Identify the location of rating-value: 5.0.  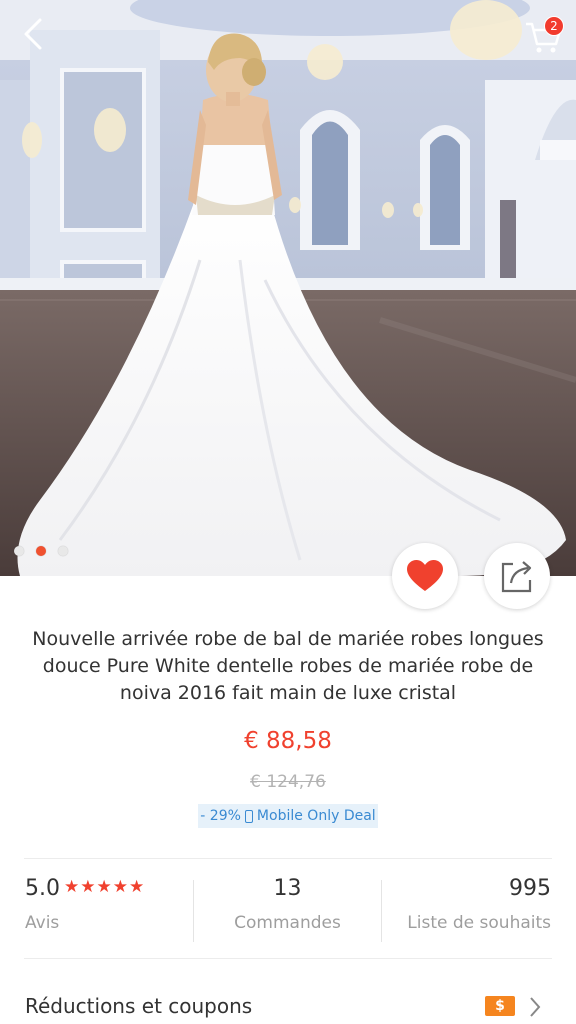
(42, 888).